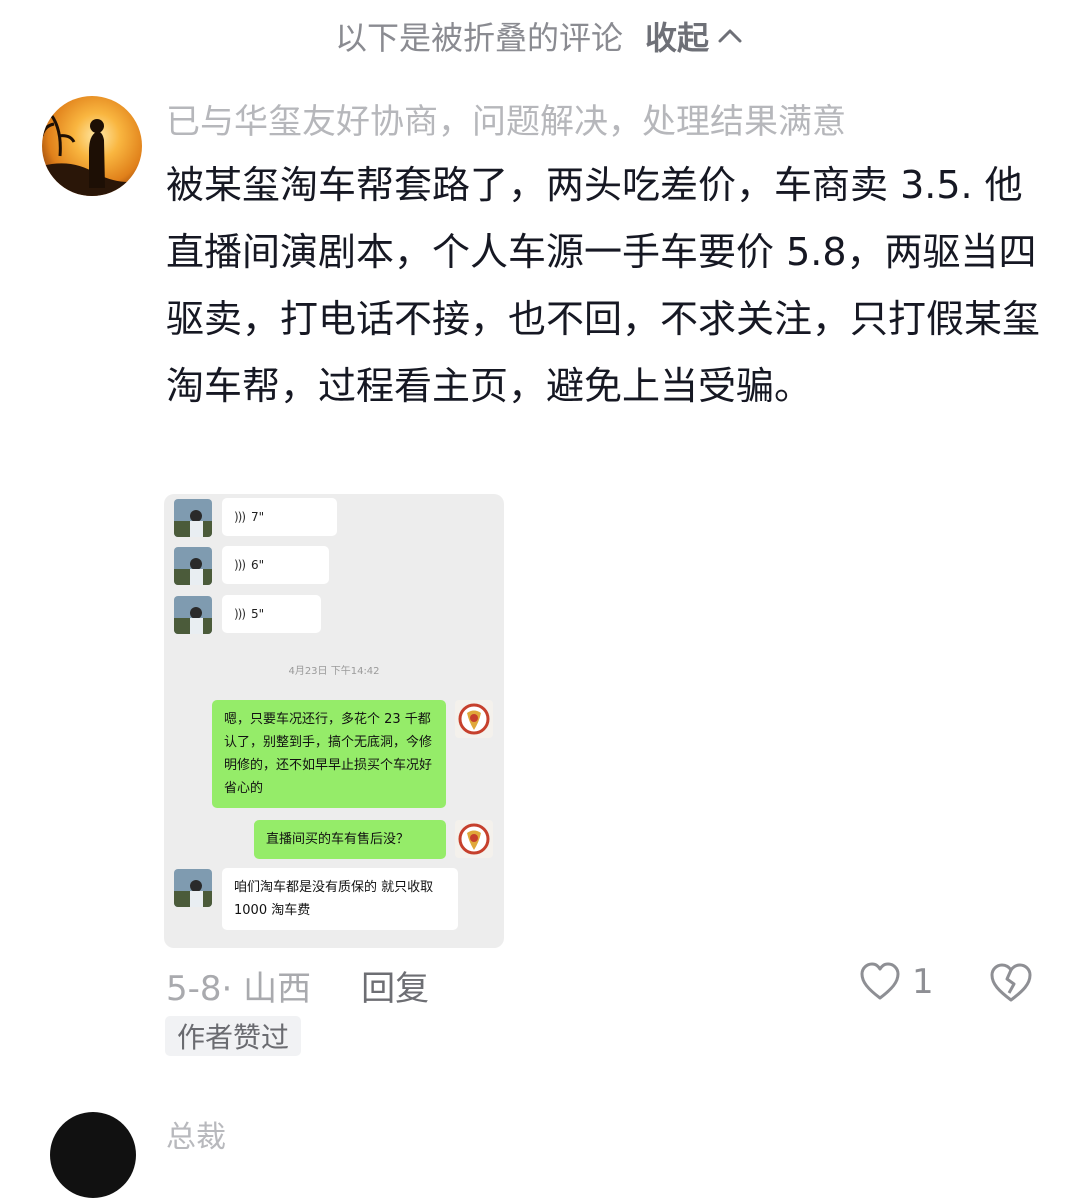  Describe the element at coordinates (334, 671) in the screenshot. I see `chat-timestamp: 4月23日 下午14:42` at that location.